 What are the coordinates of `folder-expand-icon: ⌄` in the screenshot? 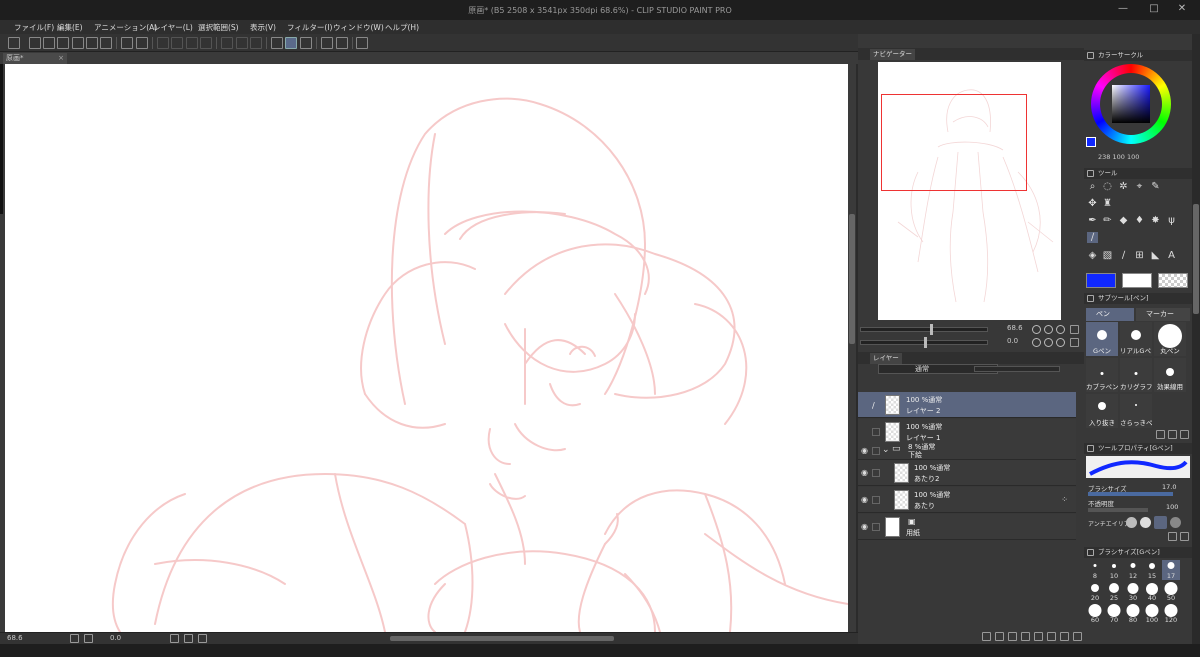 It's located at (886, 450).